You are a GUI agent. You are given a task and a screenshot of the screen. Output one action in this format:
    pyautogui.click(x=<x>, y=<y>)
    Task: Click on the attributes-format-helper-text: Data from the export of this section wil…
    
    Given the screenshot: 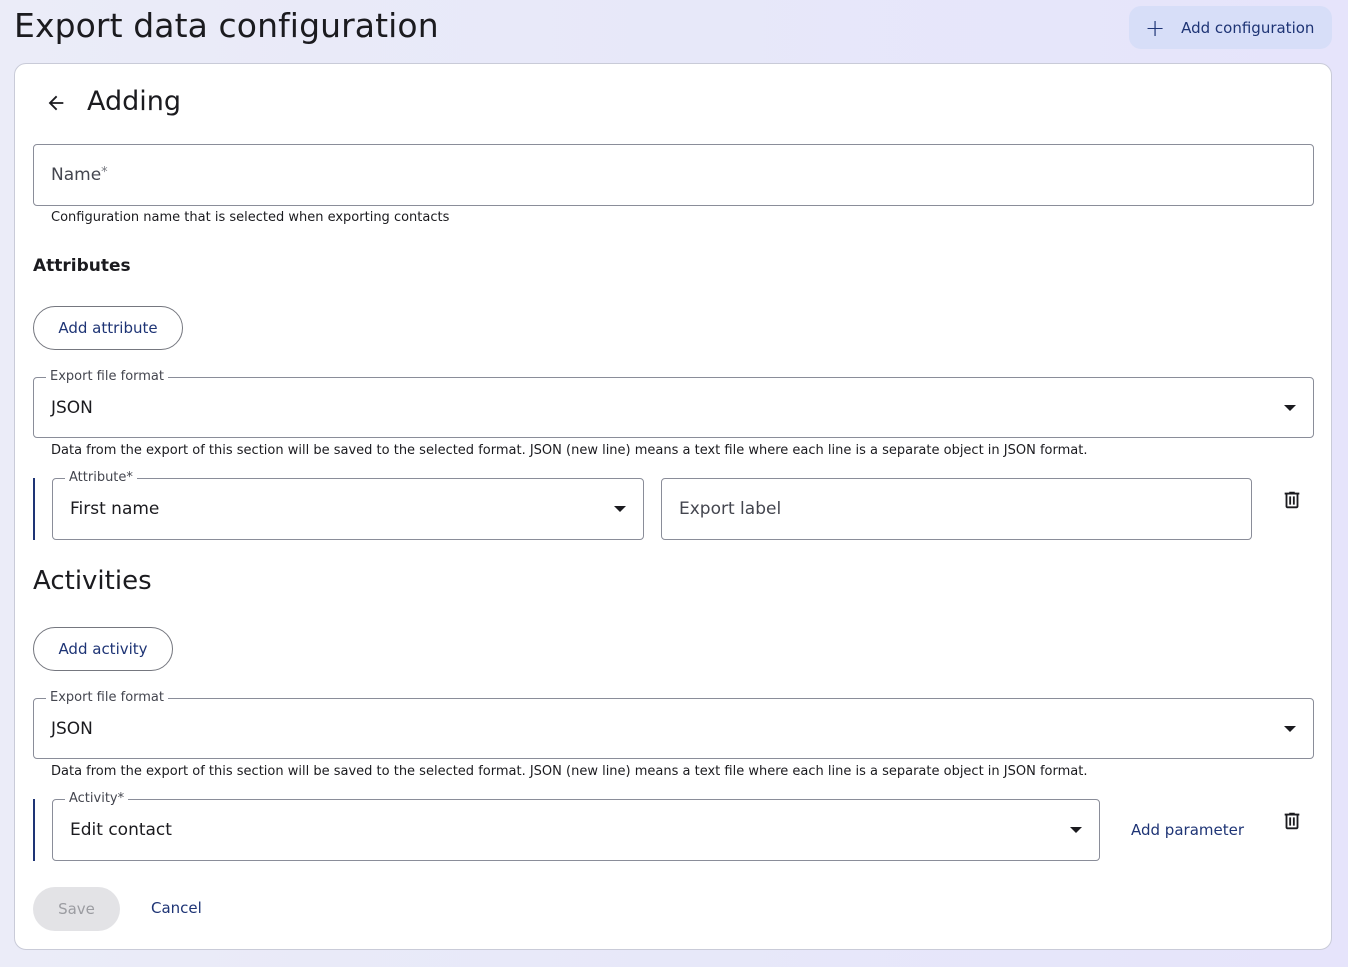 What is the action you would take?
    pyautogui.click(x=569, y=450)
    